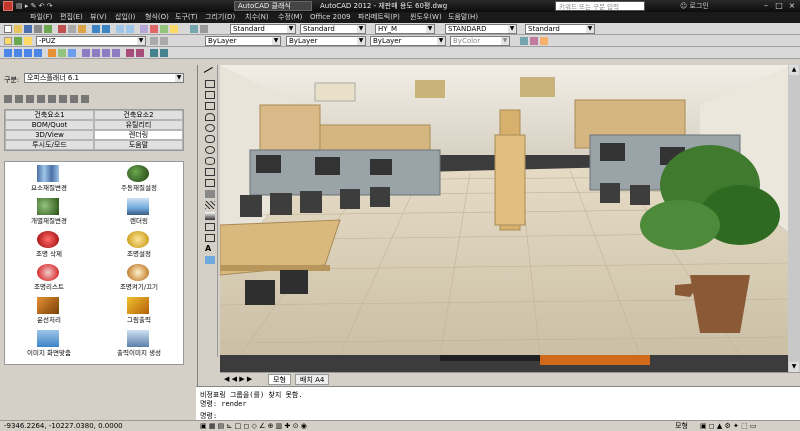  Describe the element at coordinates (210, 139) in the screenshot. I see `revcloud-icon` at that location.